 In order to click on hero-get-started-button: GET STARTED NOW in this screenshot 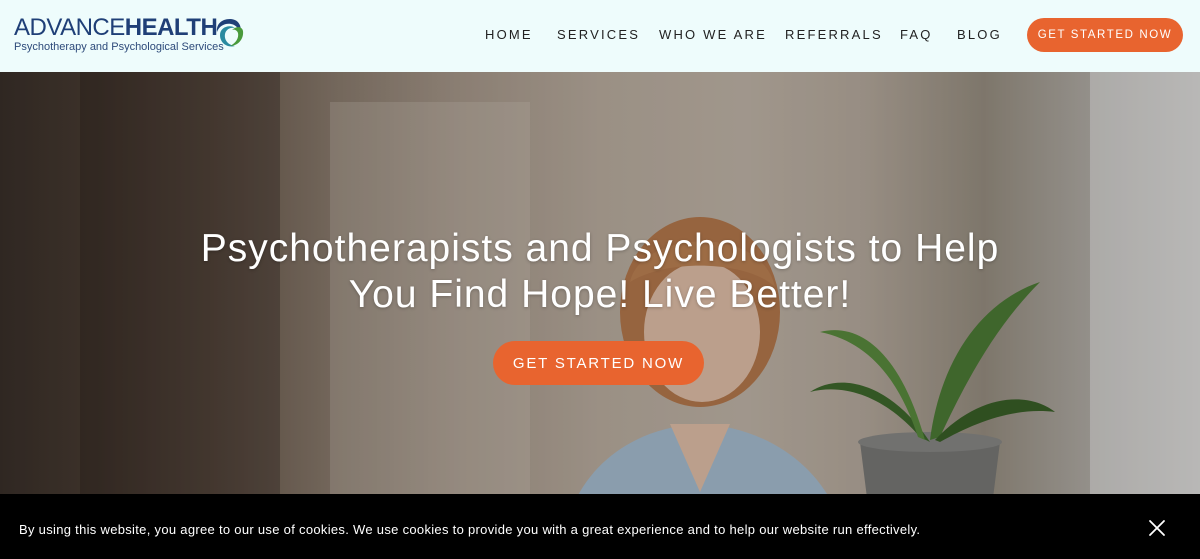, I will do `click(598, 363)`.